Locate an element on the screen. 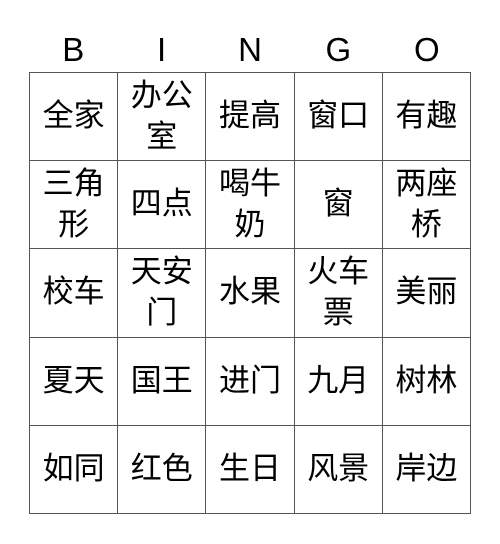 This screenshot has height=544, width=500. bingo-cell: 进门 is located at coordinates (250, 381).